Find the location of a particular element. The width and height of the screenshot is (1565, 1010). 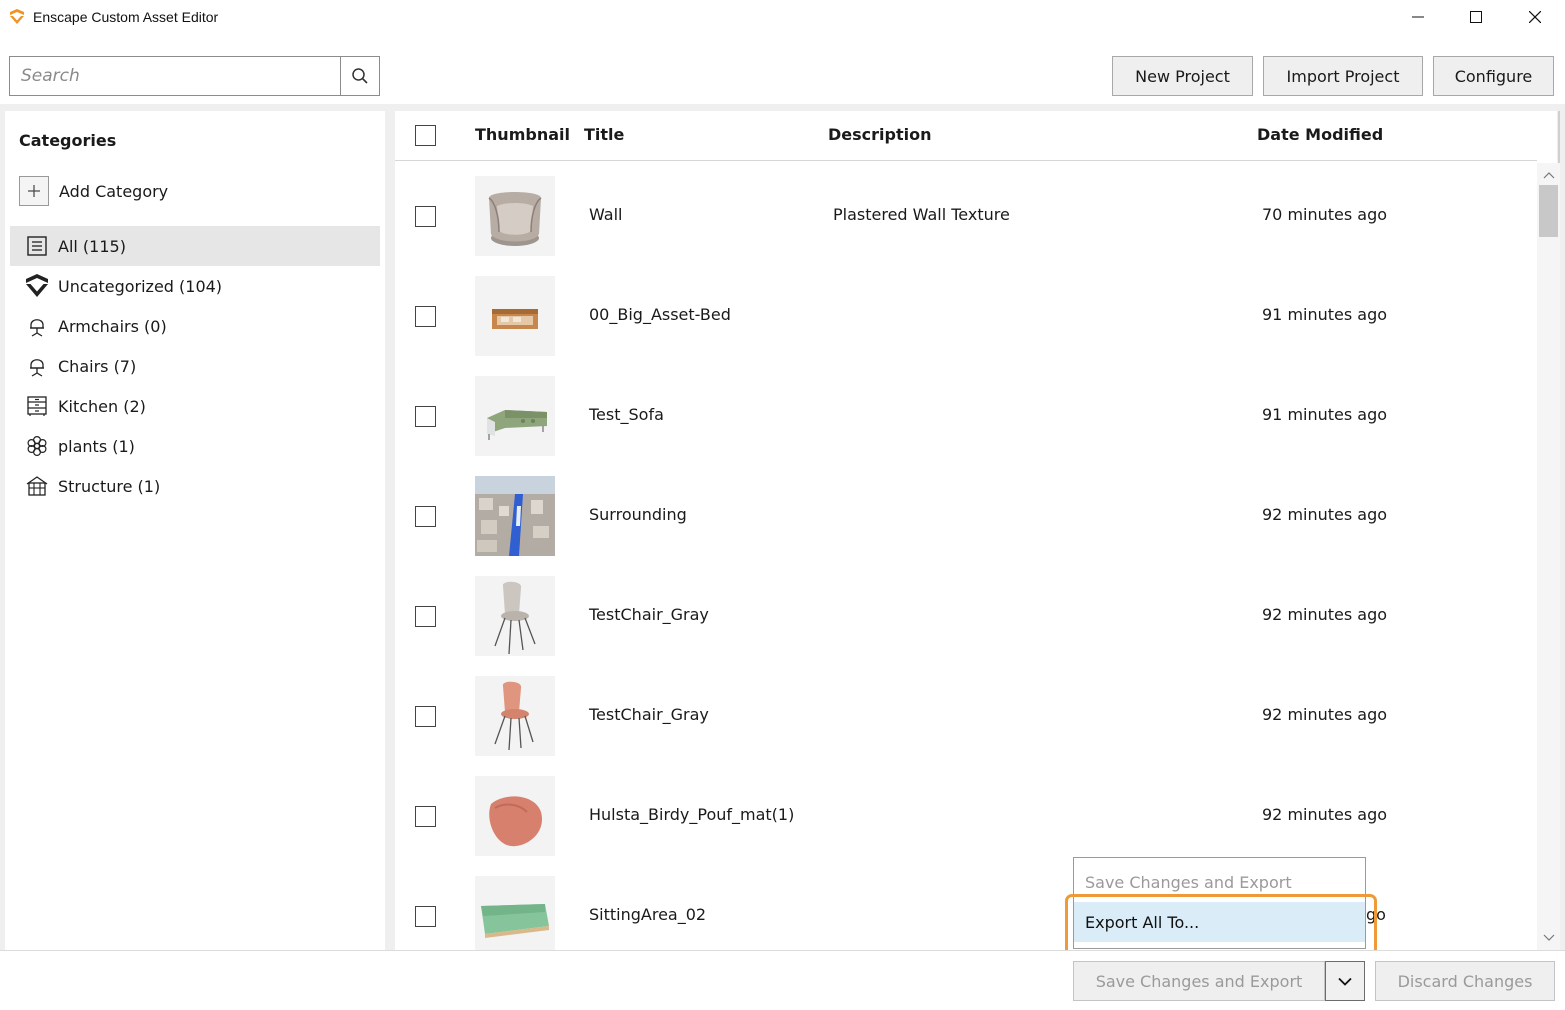

sidebar-item-label: All (115) is located at coordinates (92, 246).